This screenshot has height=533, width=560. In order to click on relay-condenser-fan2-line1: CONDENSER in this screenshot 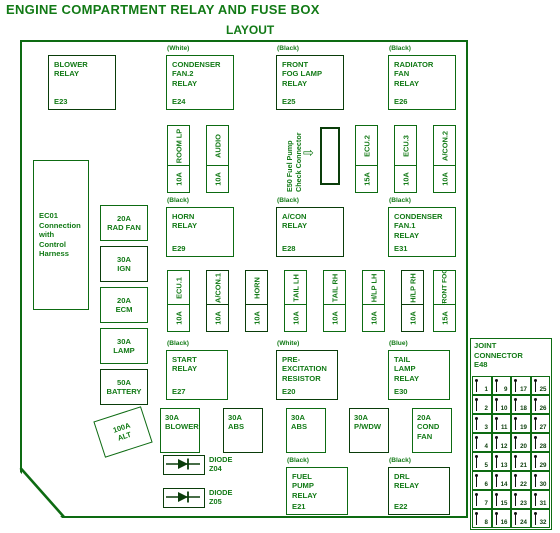, I will do `click(196, 64)`.